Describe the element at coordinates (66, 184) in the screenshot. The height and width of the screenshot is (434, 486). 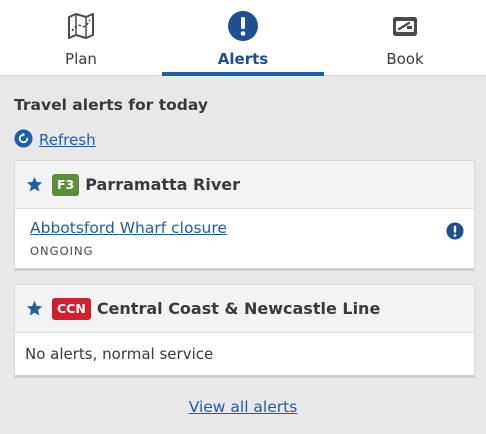
I see `line-badge-f3: F3` at that location.